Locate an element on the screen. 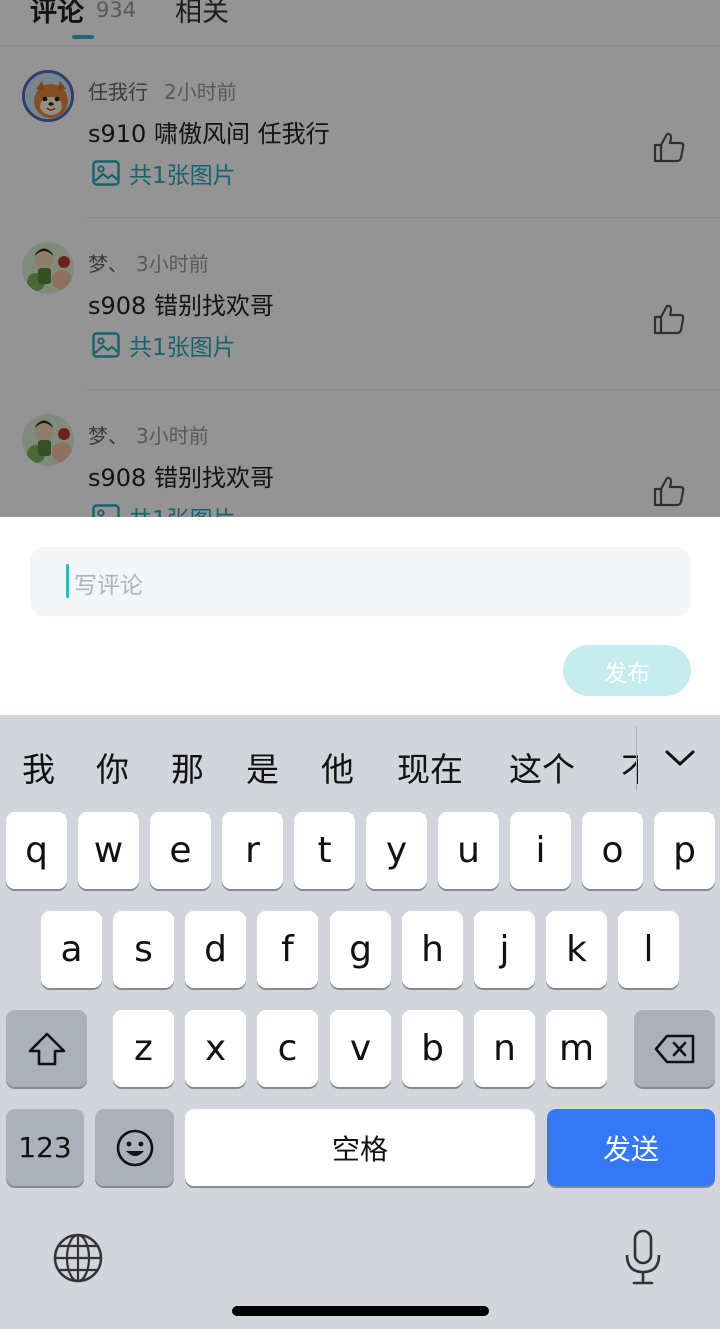 The height and width of the screenshot is (1329, 720). candidate-separator is located at coordinates (636, 759).